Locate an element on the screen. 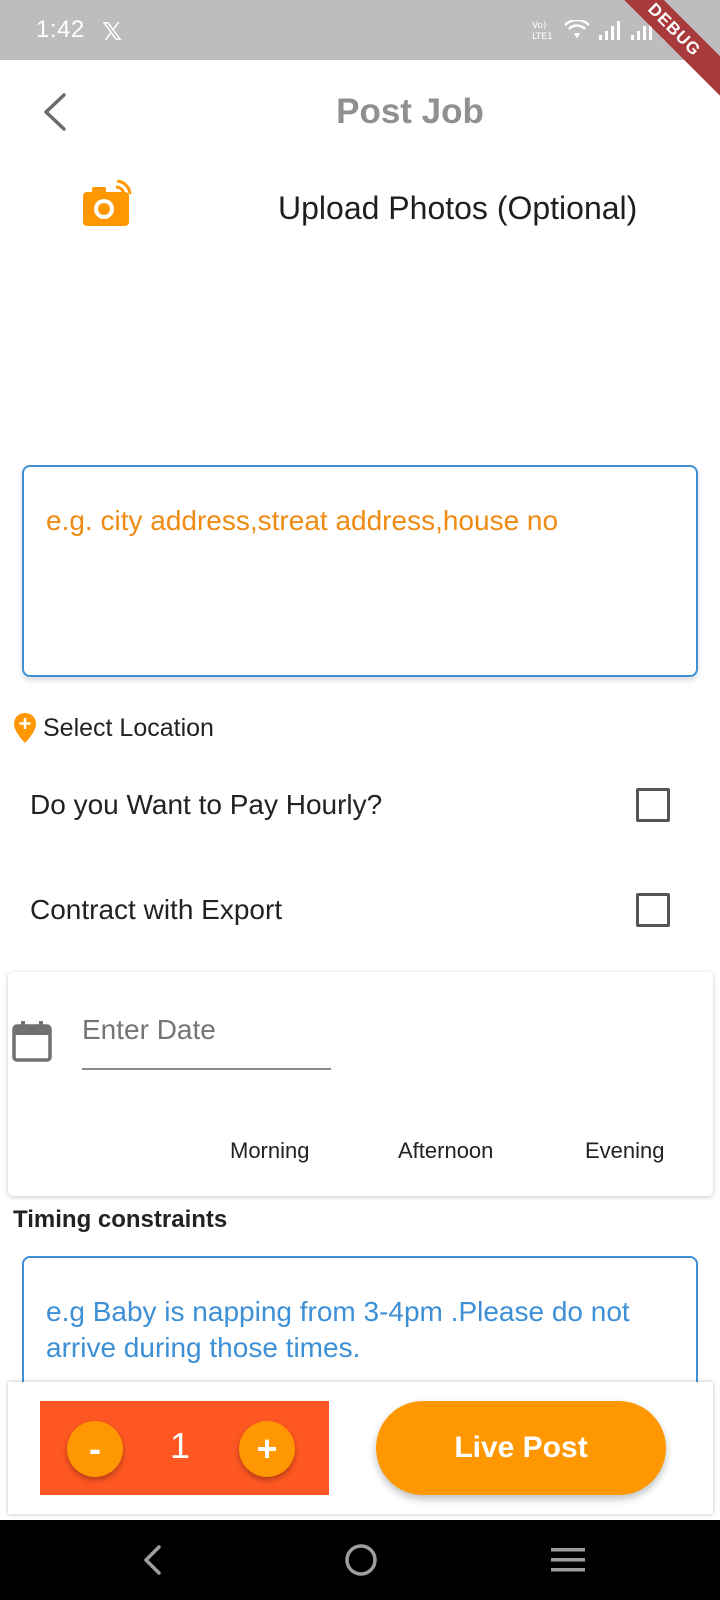 The height and width of the screenshot is (1600, 720). time-option-afternoon: Afternoon is located at coordinates (445, 1151).